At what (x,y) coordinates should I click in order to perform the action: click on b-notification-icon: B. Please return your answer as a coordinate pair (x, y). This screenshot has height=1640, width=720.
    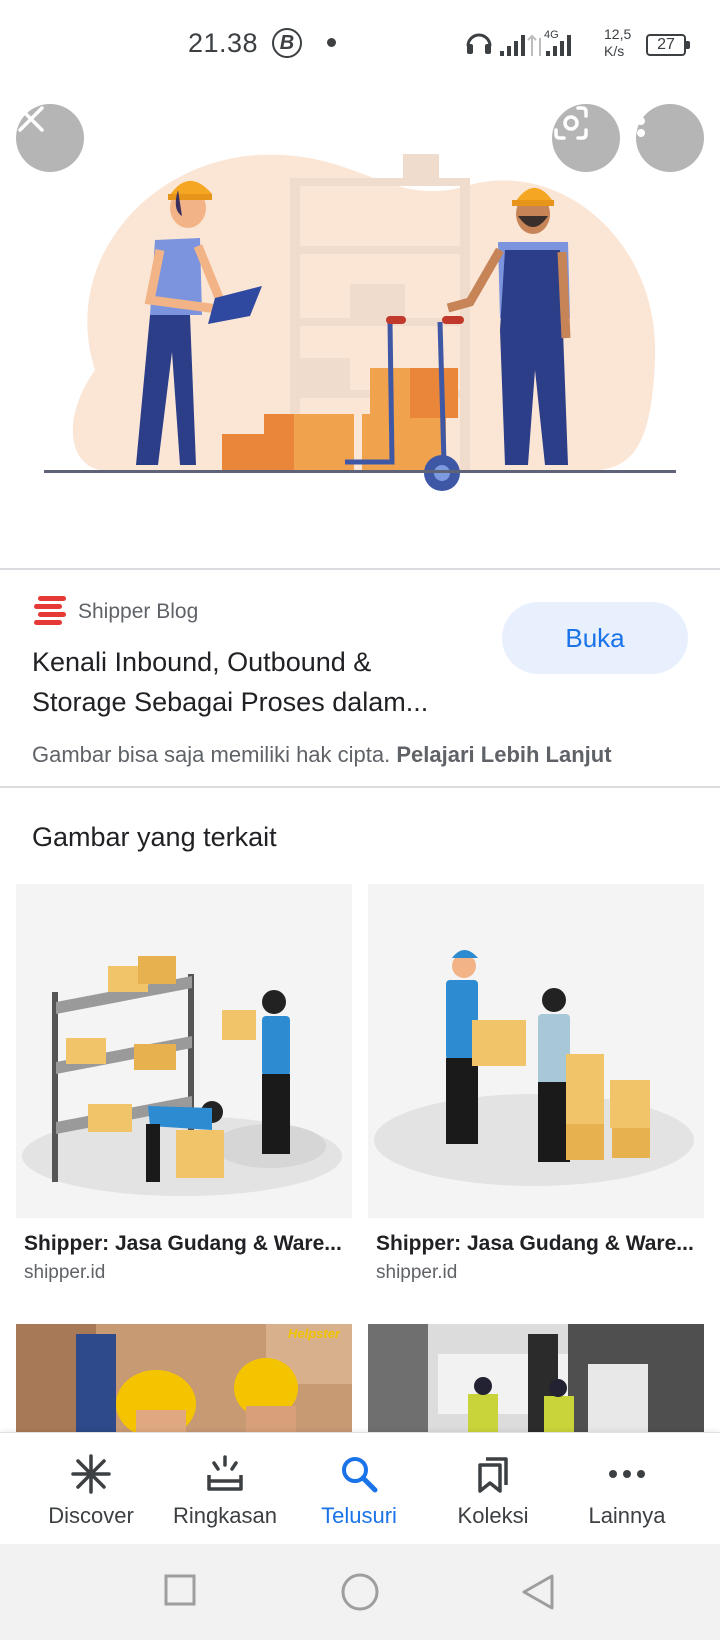
    Looking at the image, I should click on (287, 43).